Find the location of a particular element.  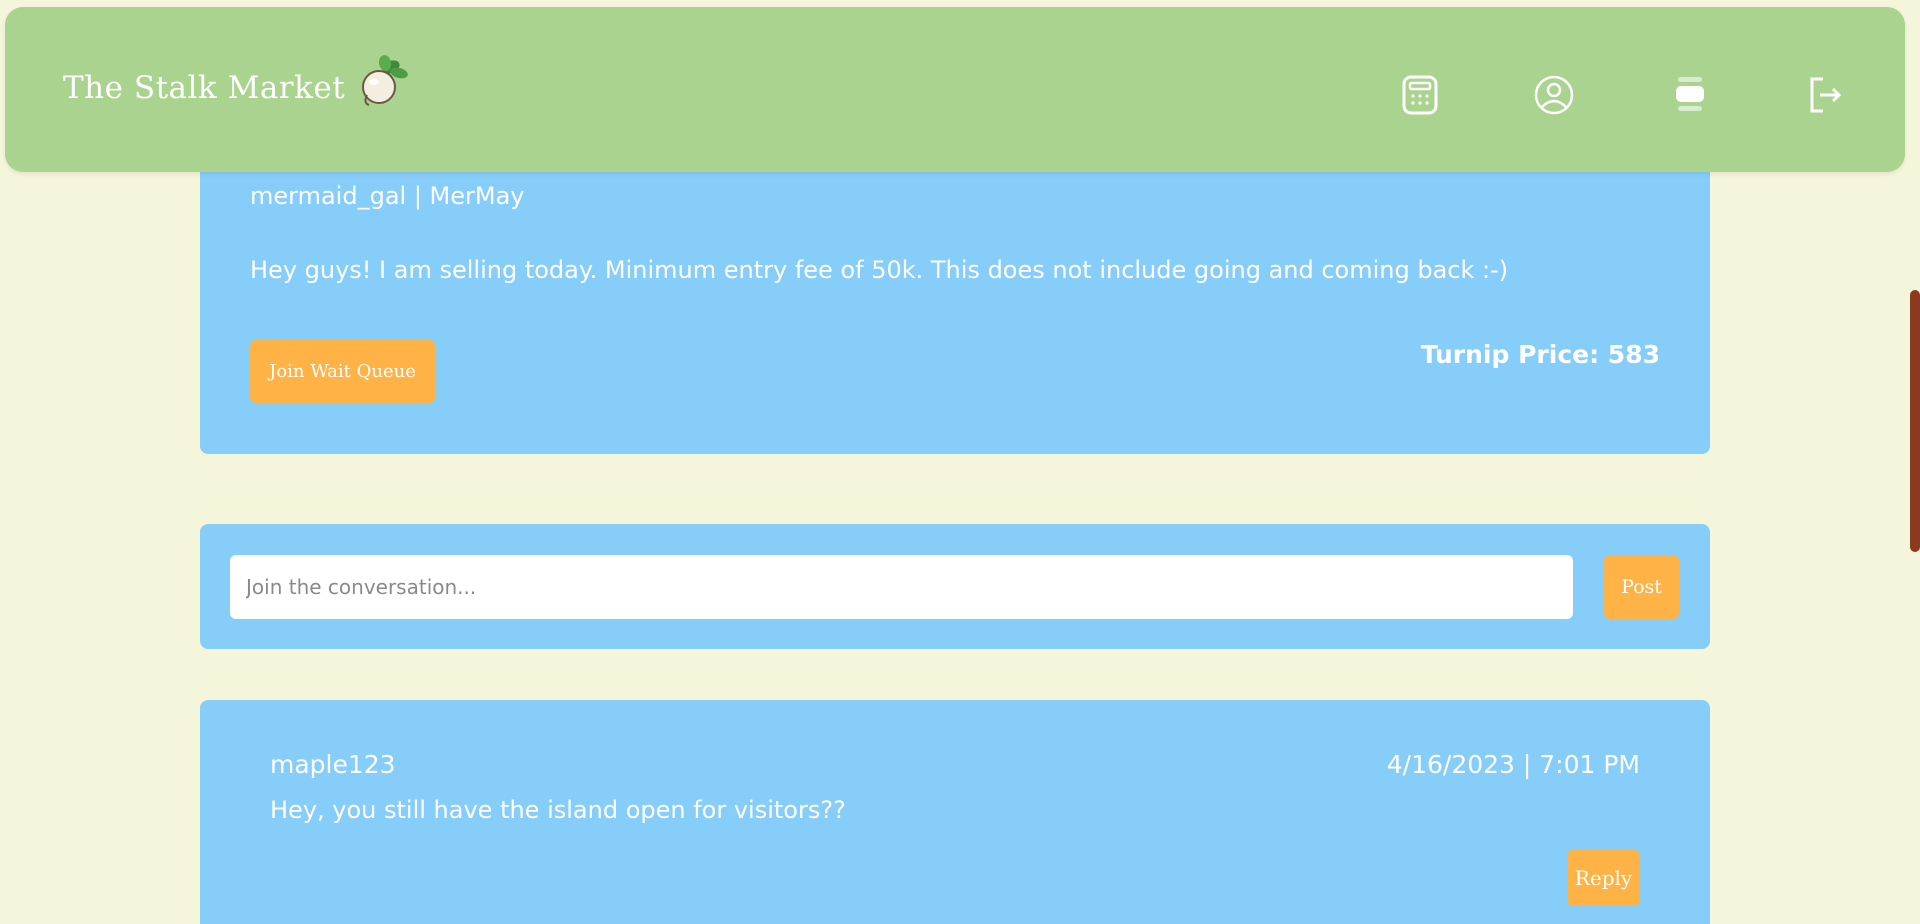

post-button: Post is located at coordinates (1641, 587).